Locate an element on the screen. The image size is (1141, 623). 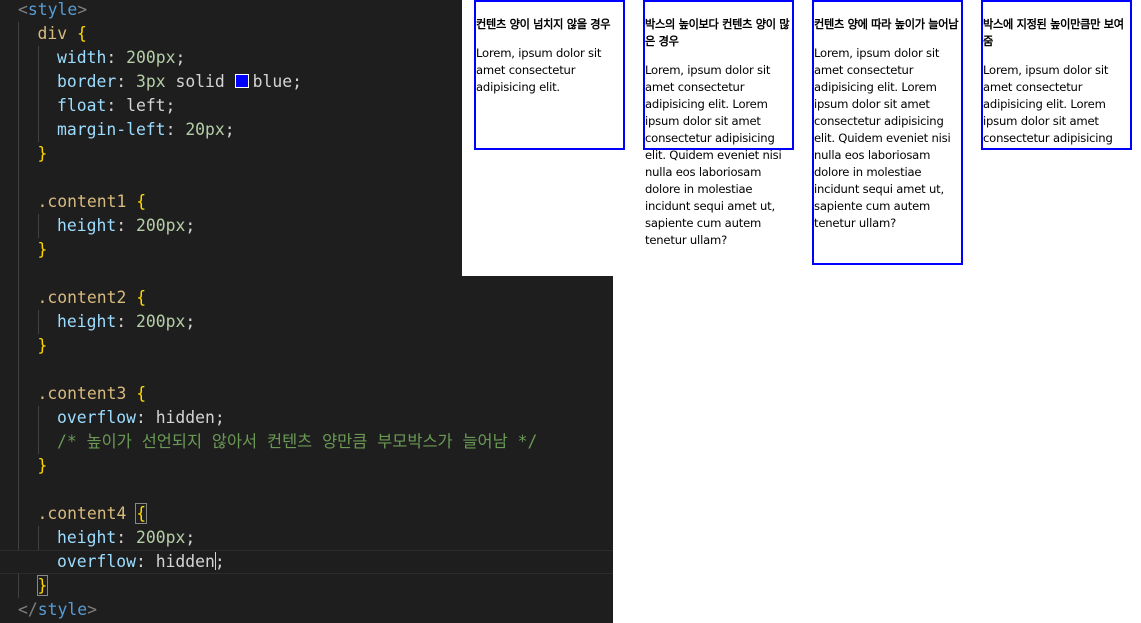
code-token: < is located at coordinates (23, 9).